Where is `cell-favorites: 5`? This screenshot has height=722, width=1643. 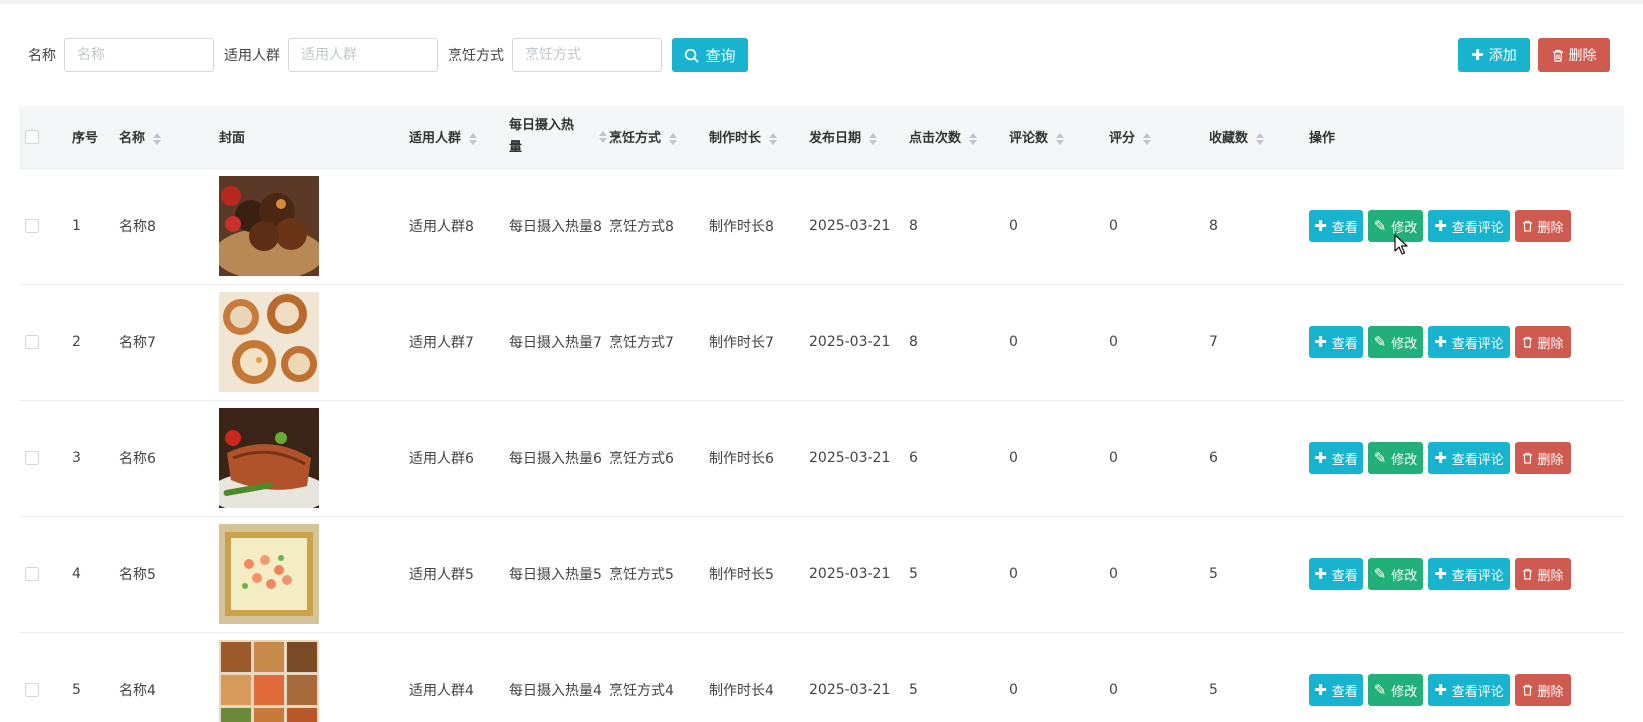
cell-favorites: 5 is located at coordinates (1259, 573).